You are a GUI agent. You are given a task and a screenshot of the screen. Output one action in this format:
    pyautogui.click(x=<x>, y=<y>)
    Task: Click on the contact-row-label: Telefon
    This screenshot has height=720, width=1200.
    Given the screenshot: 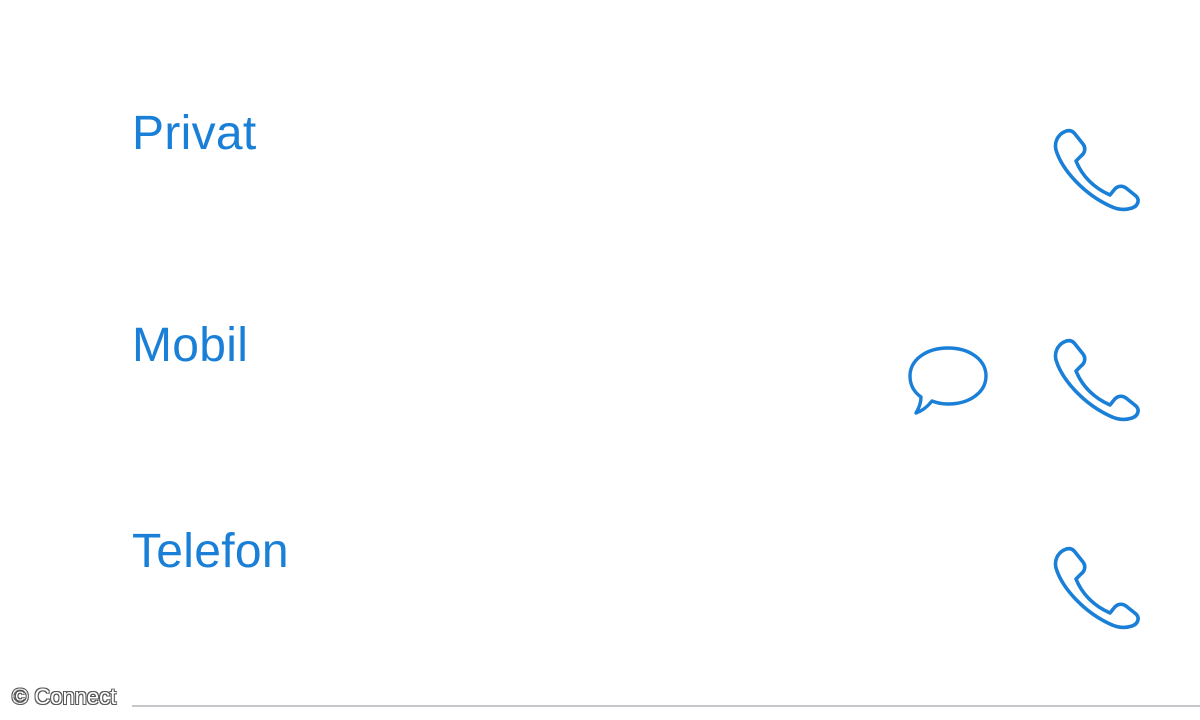 What is the action you would take?
    pyautogui.click(x=210, y=551)
    